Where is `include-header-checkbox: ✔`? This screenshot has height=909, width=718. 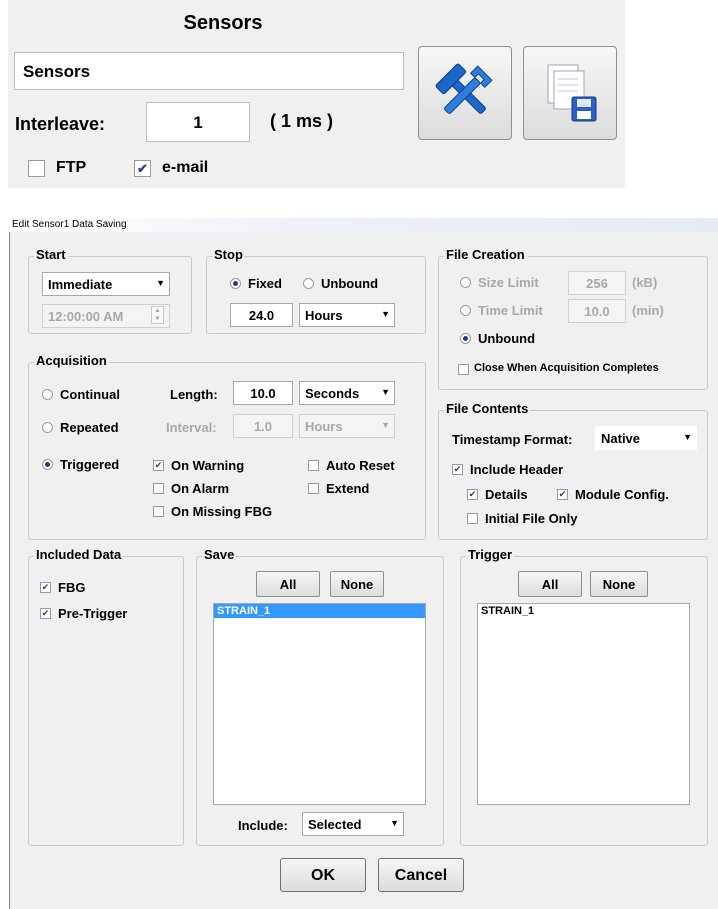
include-header-checkbox: ✔ is located at coordinates (457, 469).